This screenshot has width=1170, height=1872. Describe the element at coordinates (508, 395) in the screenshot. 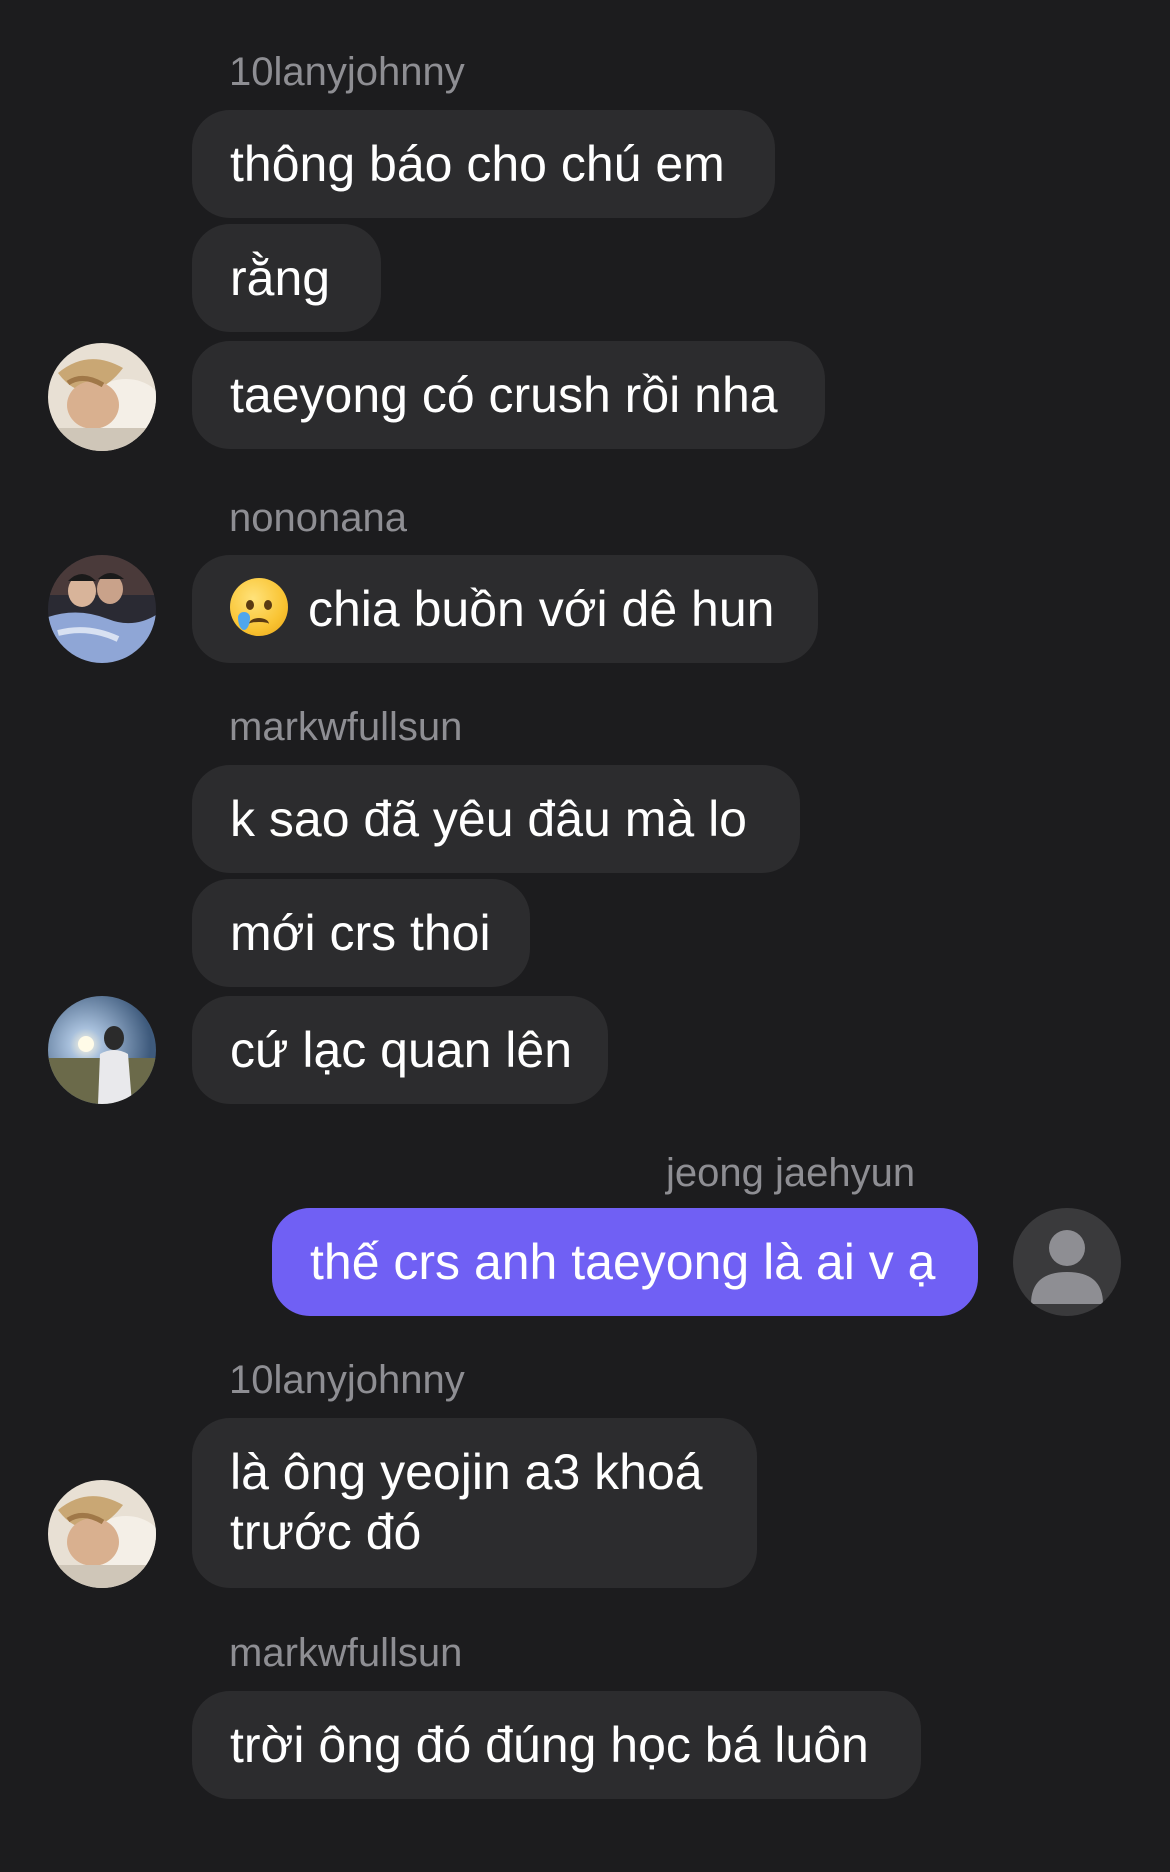

I see `message-bubble: taeyong có crush rồi nha` at that location.